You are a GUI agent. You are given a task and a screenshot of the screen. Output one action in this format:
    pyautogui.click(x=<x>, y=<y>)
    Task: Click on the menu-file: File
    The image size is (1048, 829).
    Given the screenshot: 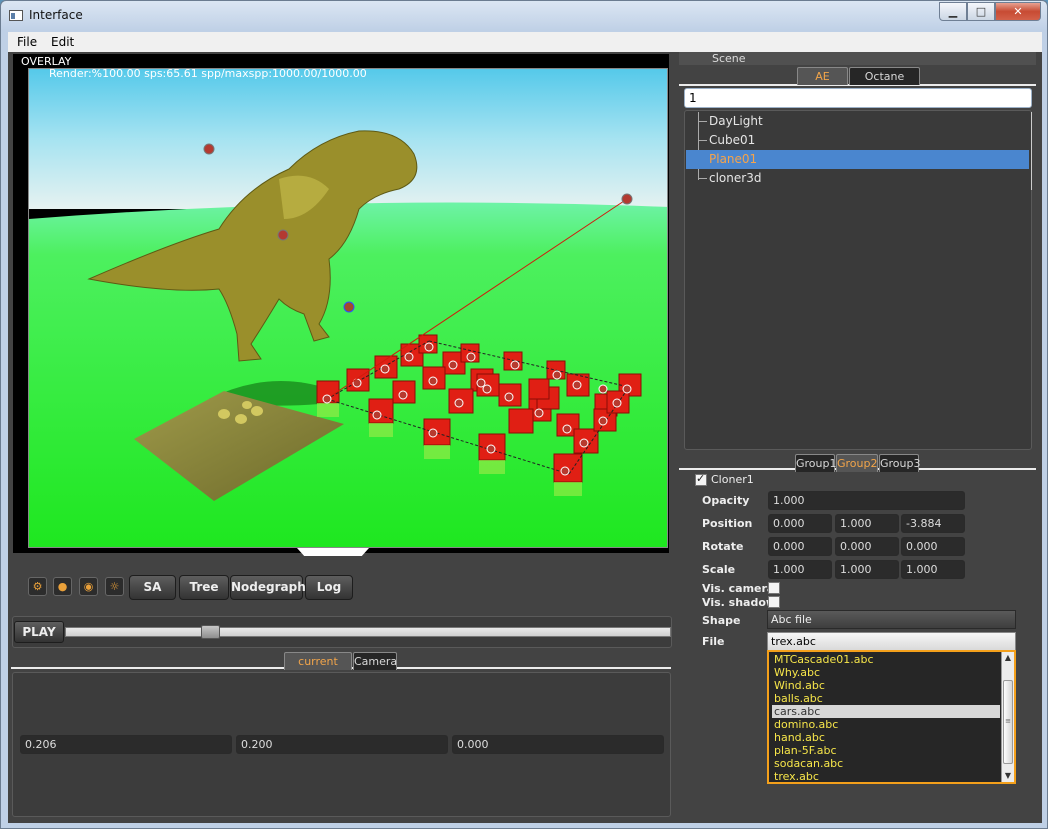 What is the action you would take?
    pyautogui.click(x=27, y=42)
    